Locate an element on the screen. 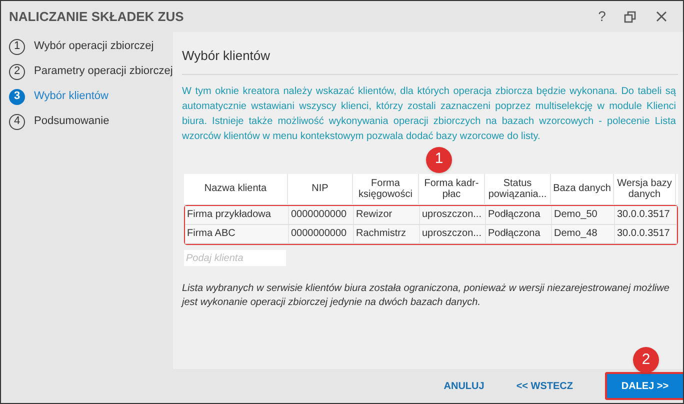 This screenshot has height=404, width=684. table-cell: Rewizor is located at coordinates (387, 215).